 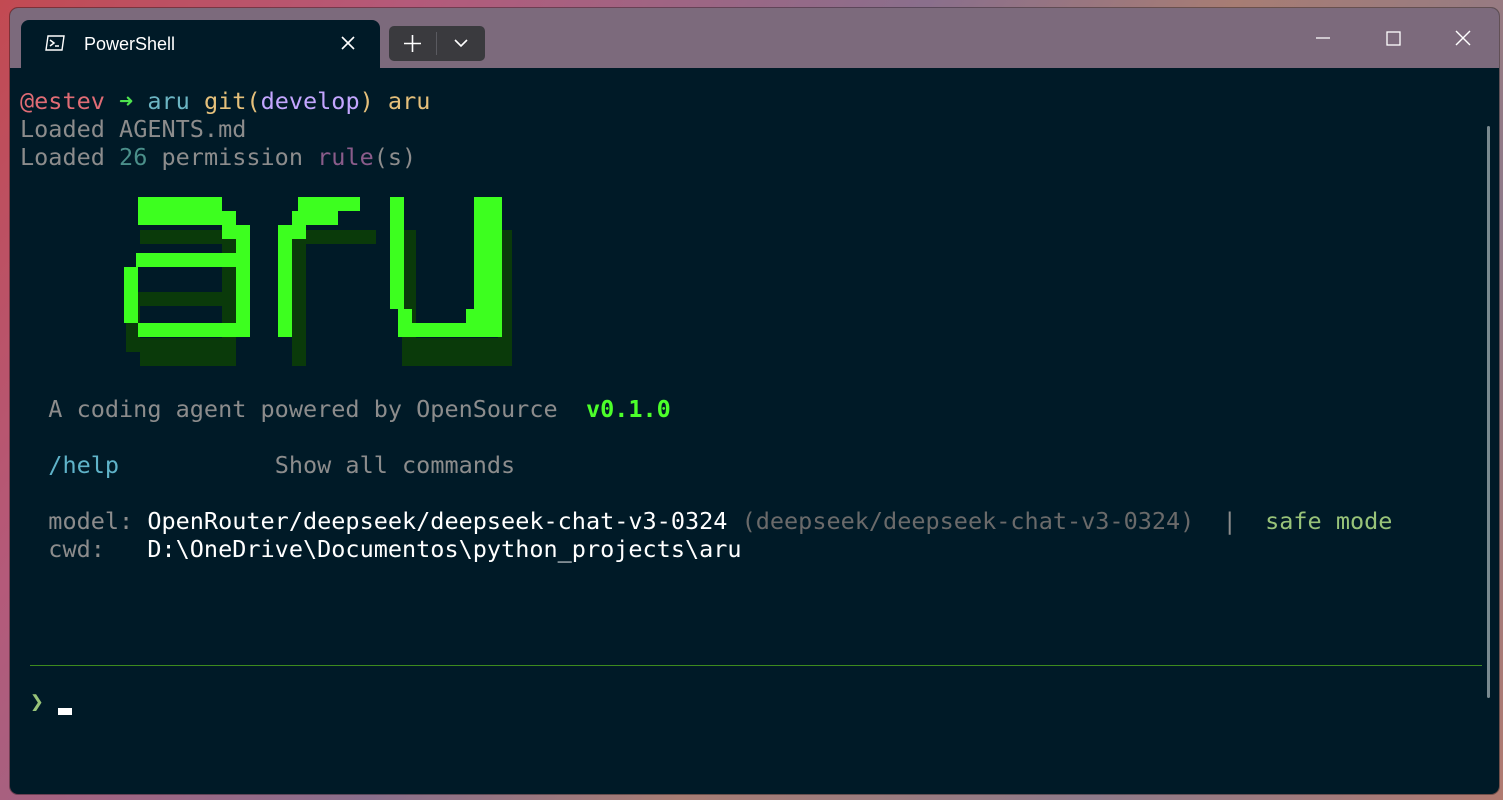 What do you see at coordinates (303, 409) in the screenshot?
I see `tagline: A coding agent powered by OpenSource` at bounding box center [303, 409].